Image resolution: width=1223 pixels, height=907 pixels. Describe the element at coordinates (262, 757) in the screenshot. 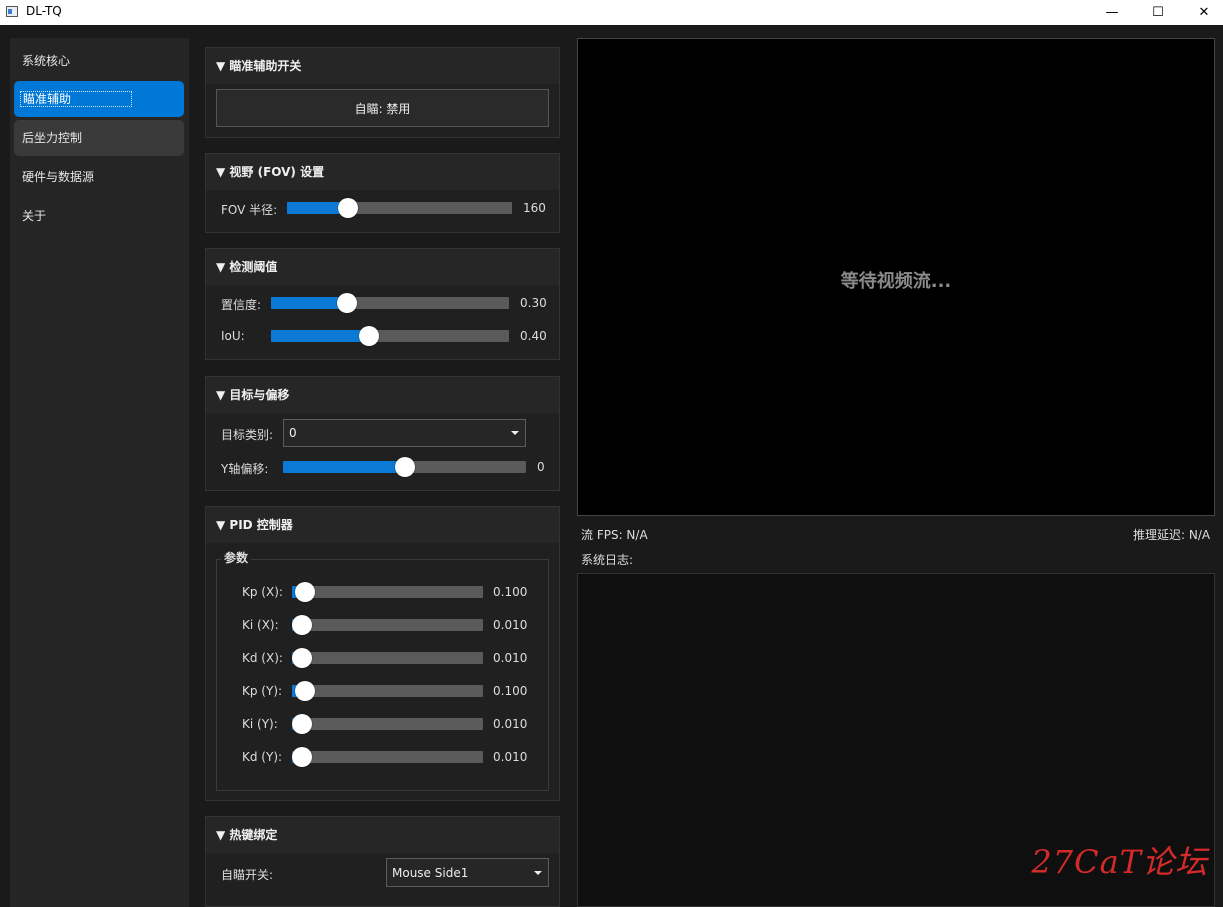

I see `pid-param-label: Kd (Y):` at that location.